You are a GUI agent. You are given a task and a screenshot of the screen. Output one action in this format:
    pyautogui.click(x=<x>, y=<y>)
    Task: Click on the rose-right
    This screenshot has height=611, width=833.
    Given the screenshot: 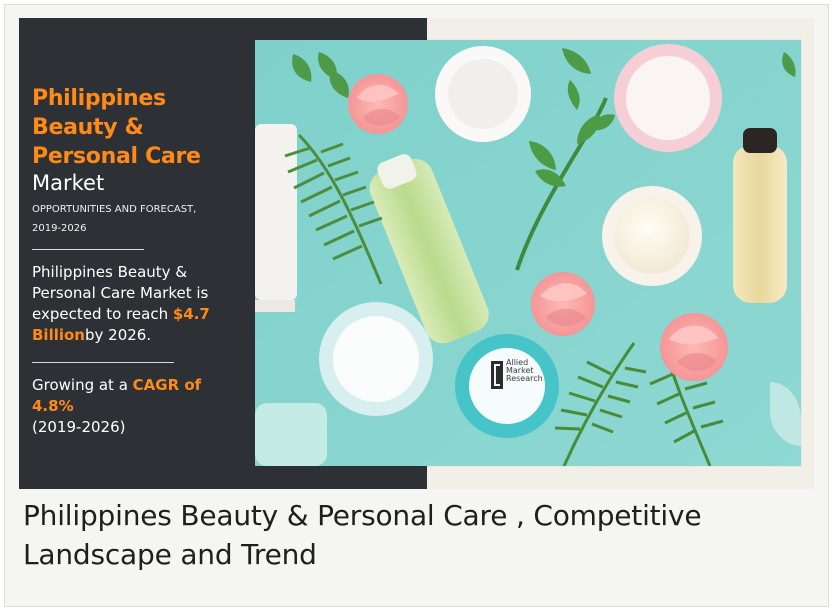 What is the action you would take?
    pyautogui.click(x=694, y=347)
    